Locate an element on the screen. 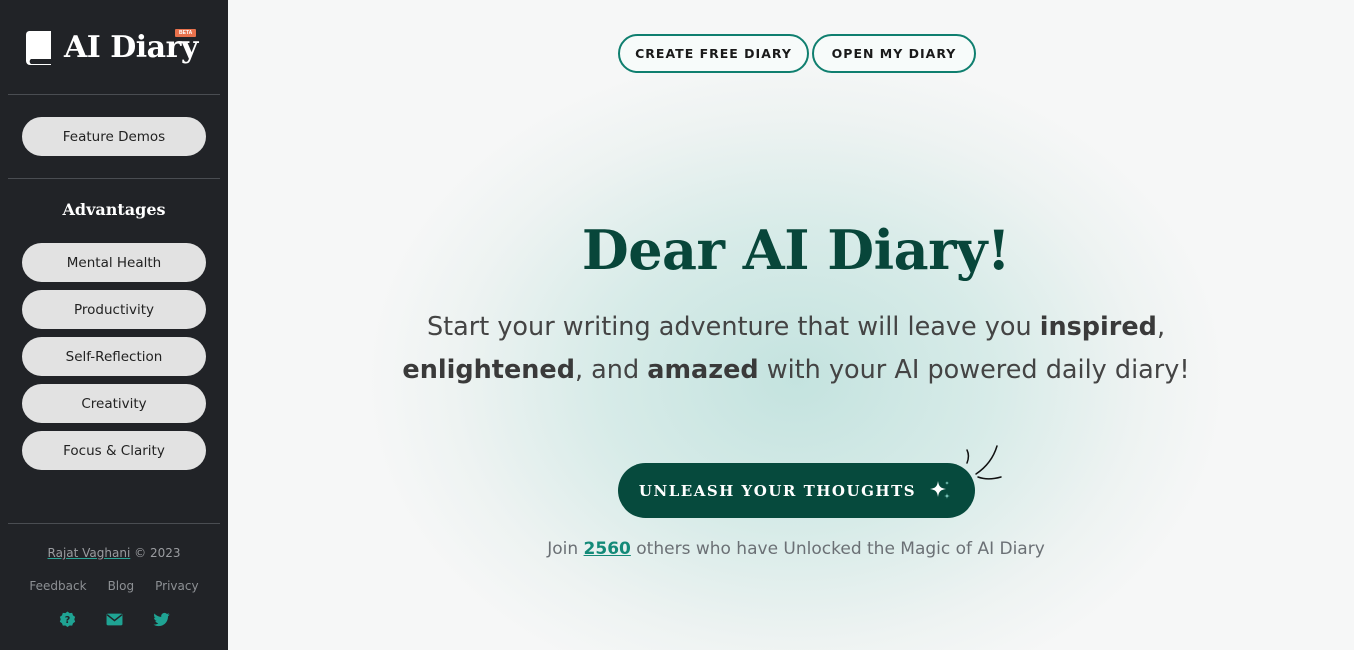 The width and height of the screenshot is (1354, 650). copyright: Rajat Vaghani © 2023 is located at coordinates (114, 553).